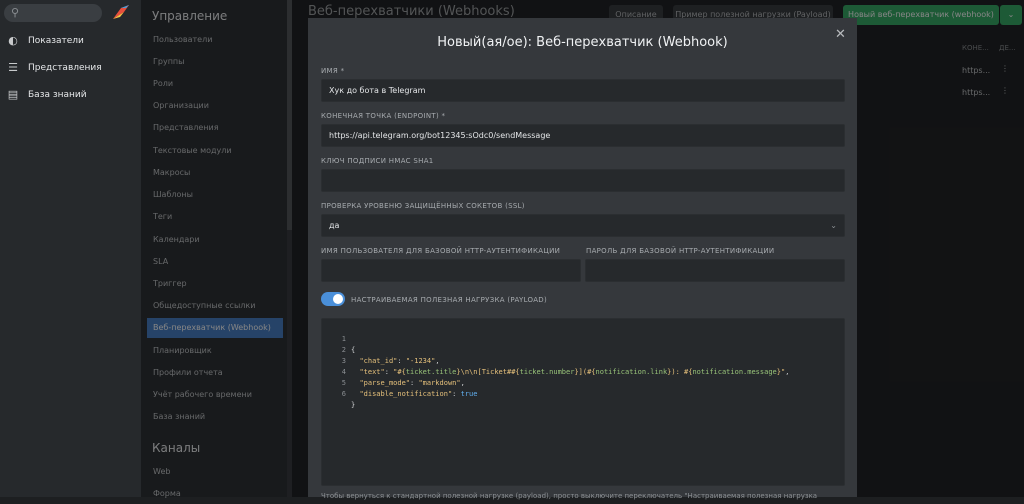 This screenshot has height=504, width=1024. What do you see at coordinates (680, 251) in the screenshot?
I see `basic-auth-password-label: ПАРОЛЬ ДЛЯ БАЗОВОЙ HTTP-АУТЕНТИФИКАЦИИ` at bounding box center [680, 251].